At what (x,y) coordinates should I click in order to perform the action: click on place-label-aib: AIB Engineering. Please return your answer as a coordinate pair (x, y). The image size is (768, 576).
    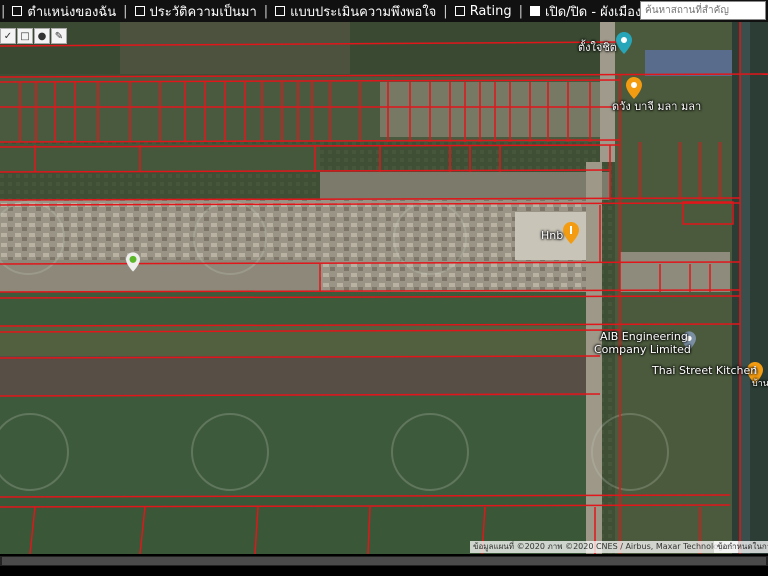
    Looking at the image, I should click on (644, 336).